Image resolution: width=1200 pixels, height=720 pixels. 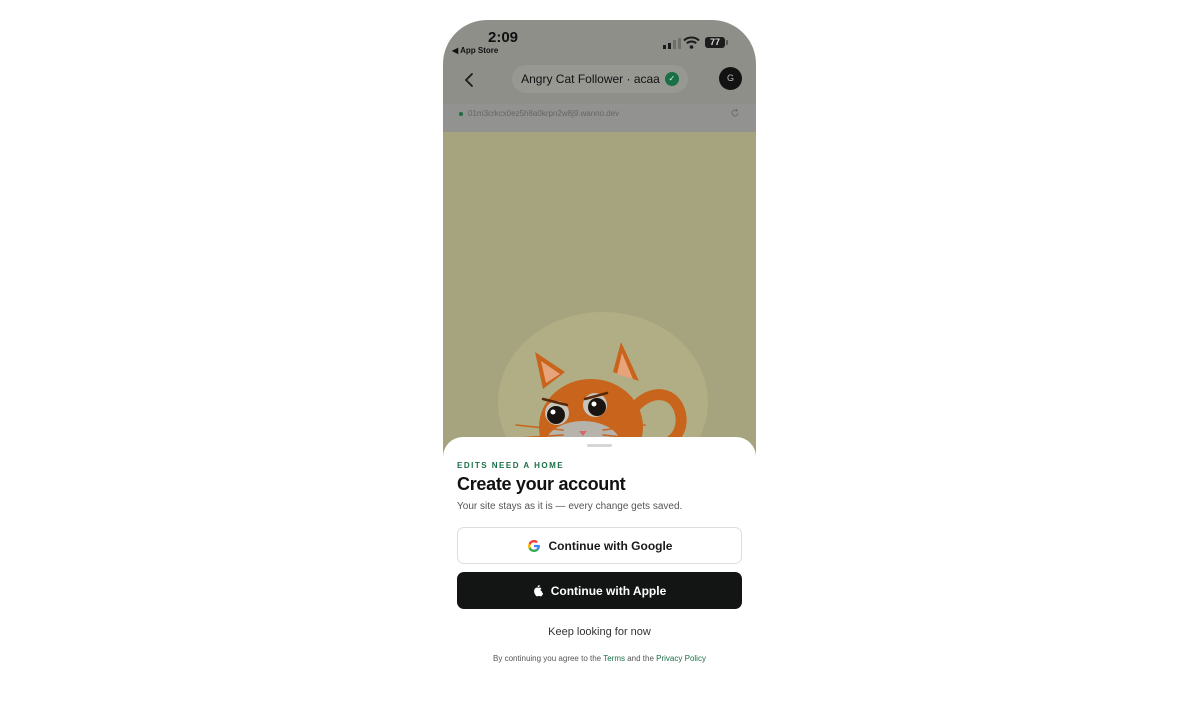 What do you see at coordinates (614, 658) in the screenshot?
I see `terms-link: Terms` at bounding box center [614, 658].